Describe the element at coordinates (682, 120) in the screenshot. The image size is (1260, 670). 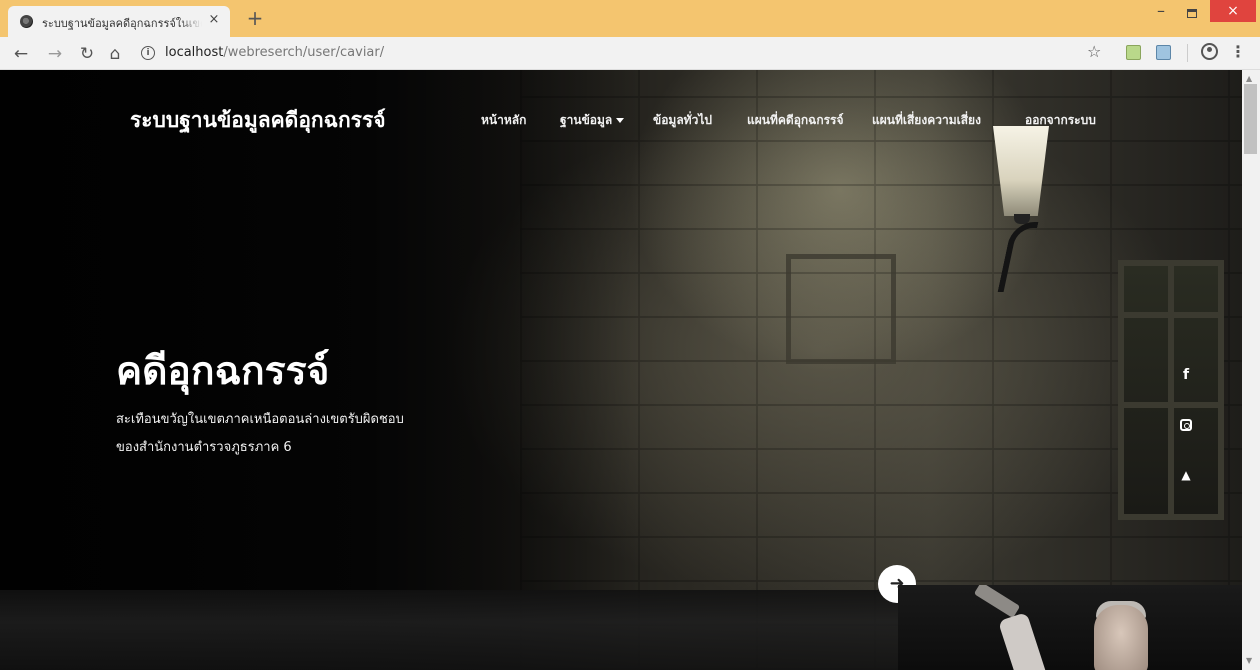
I see `nav-general-info: ข้อมูลทั่วไป` at that location.